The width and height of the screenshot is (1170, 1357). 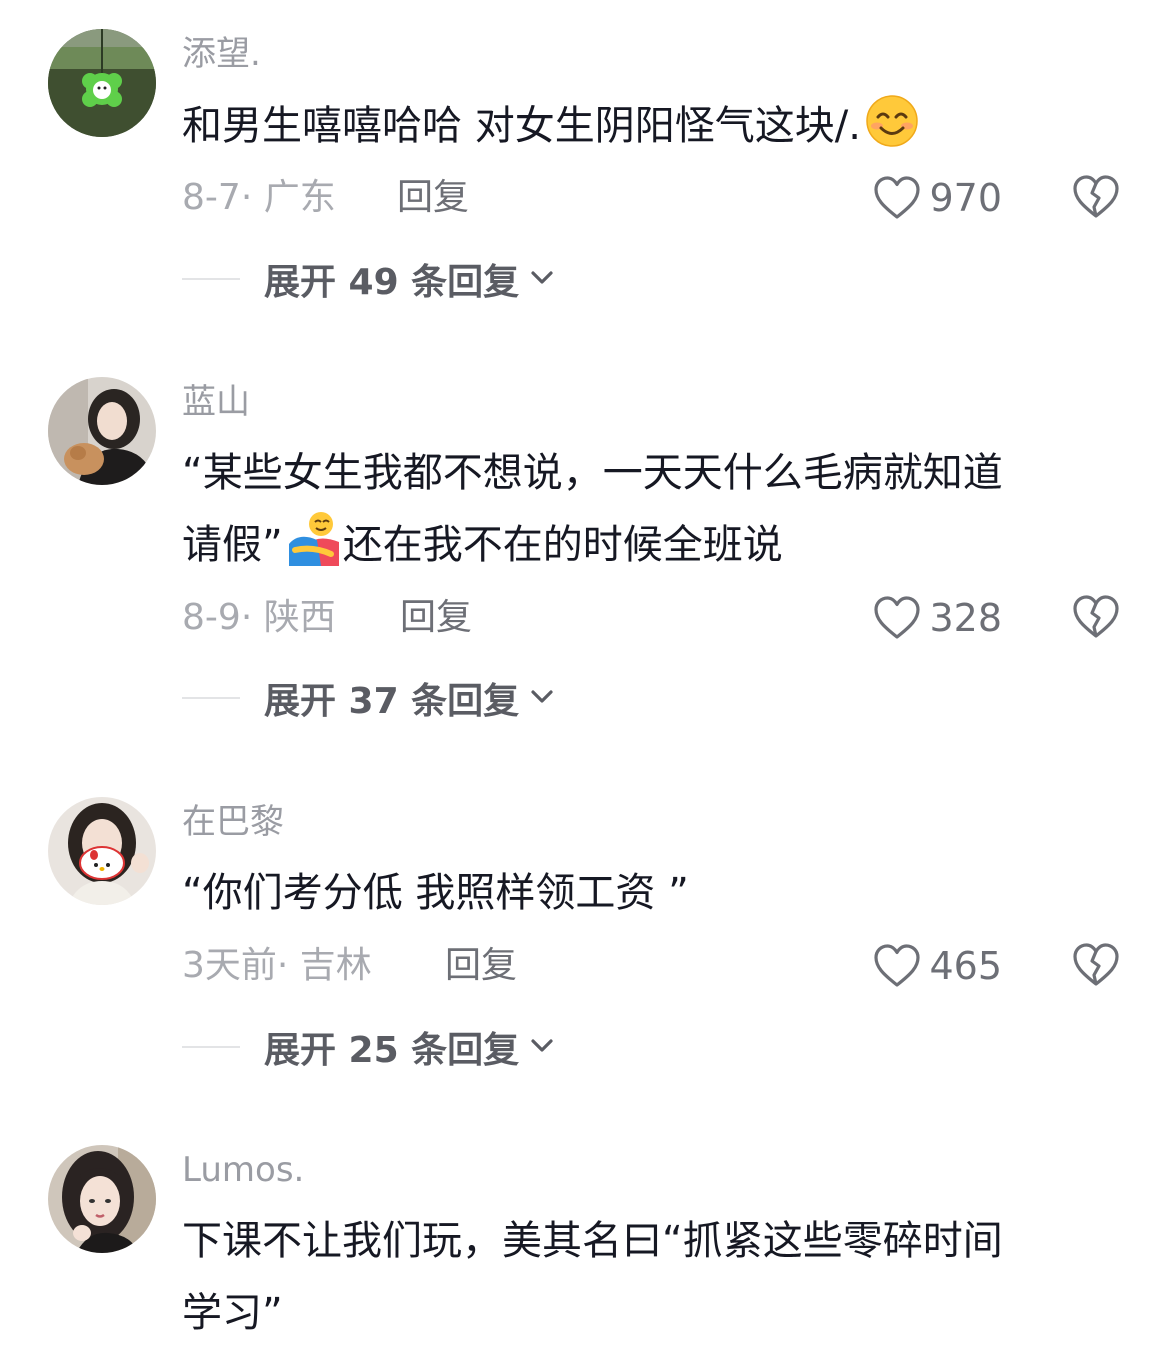 I want to click on comment-username: Lumos., so click(x=243, y=1170).